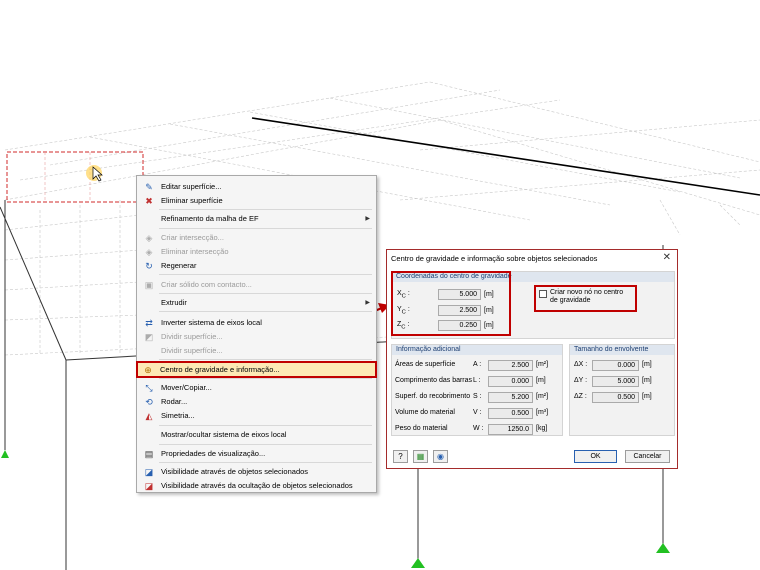 The height and width of the screenshot is (570, 760). I want to click on delete-intersection-icon: ◈, so click(149, 251).